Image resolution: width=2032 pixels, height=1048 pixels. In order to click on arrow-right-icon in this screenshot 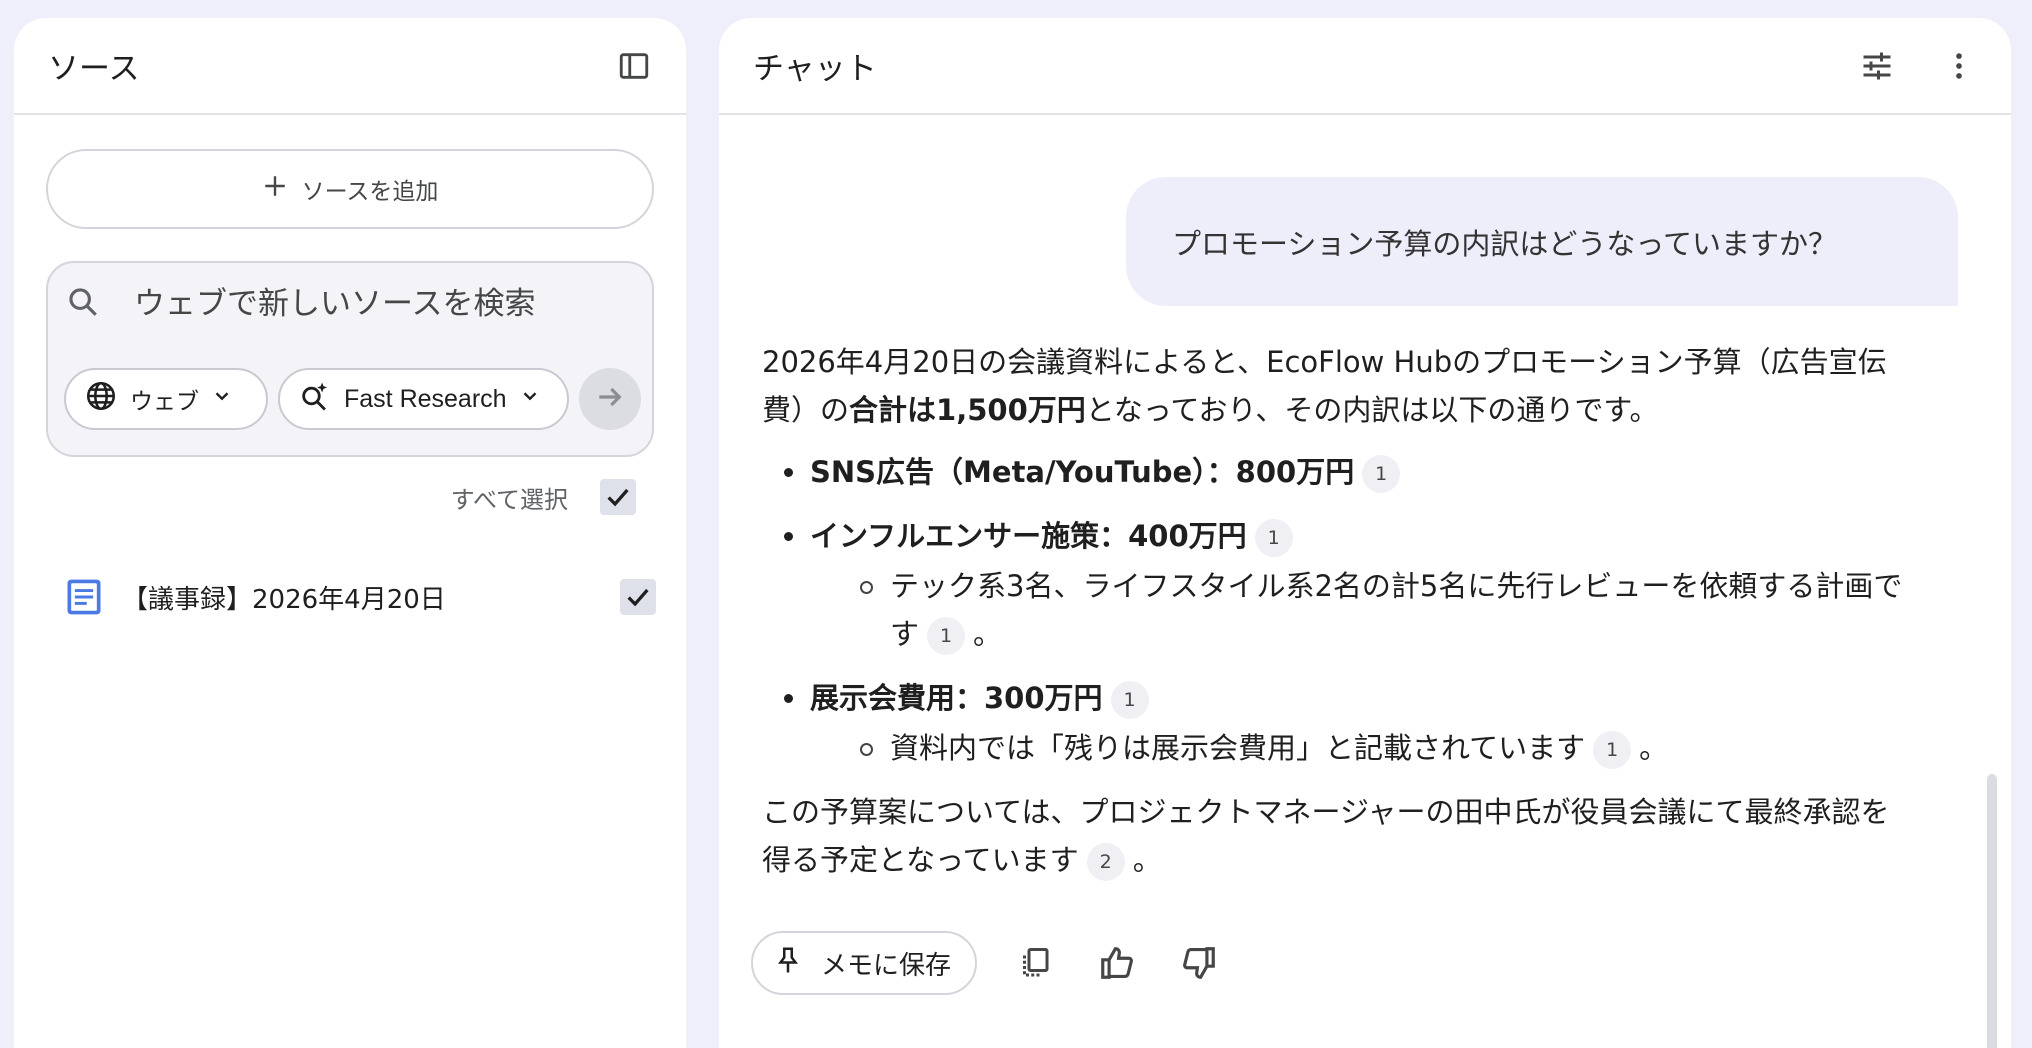, I will do `click(610, 399)`.